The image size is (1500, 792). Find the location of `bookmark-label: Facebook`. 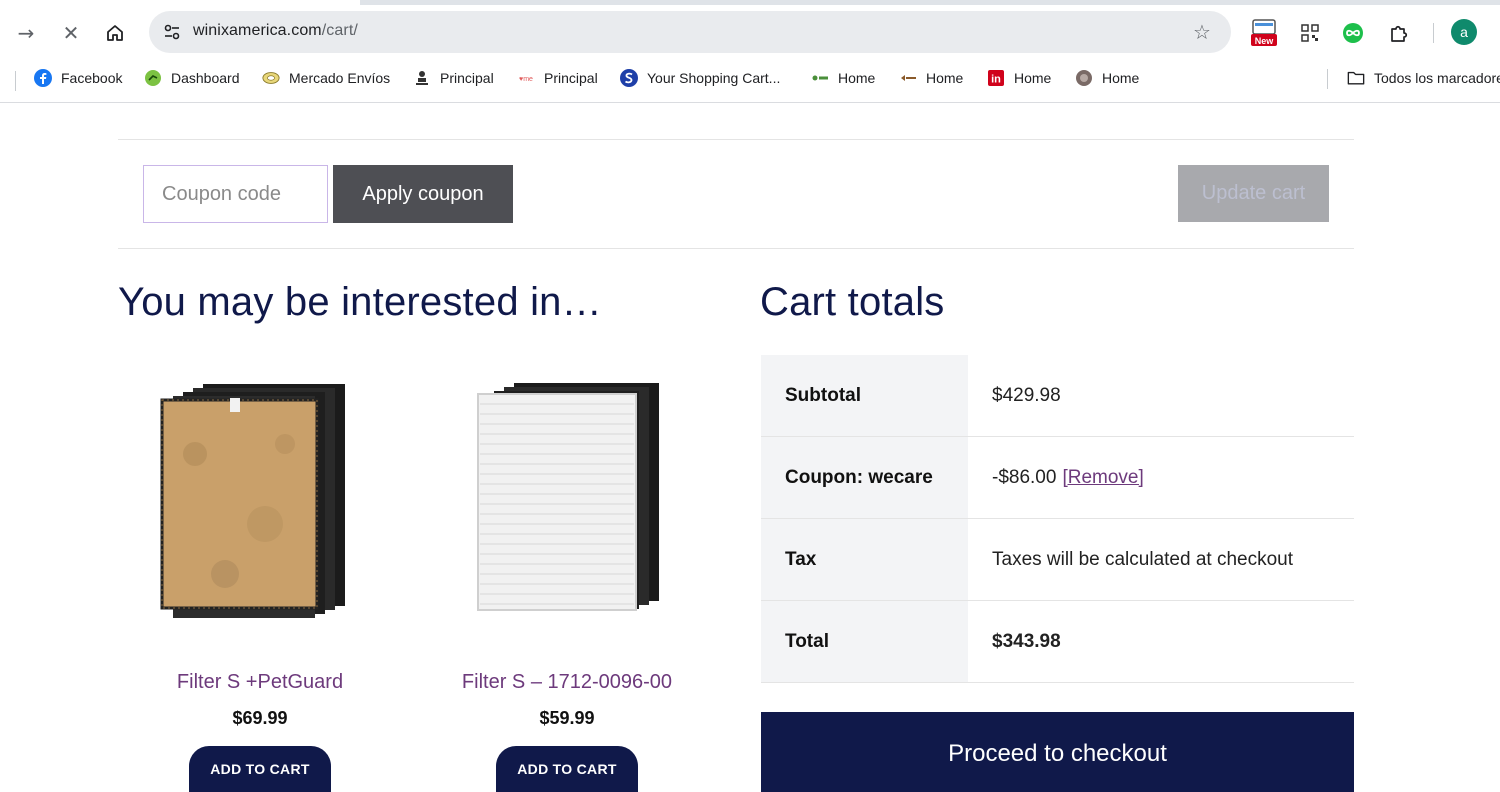

bookmark-label: Facebook is located at coordinates (92, 78).